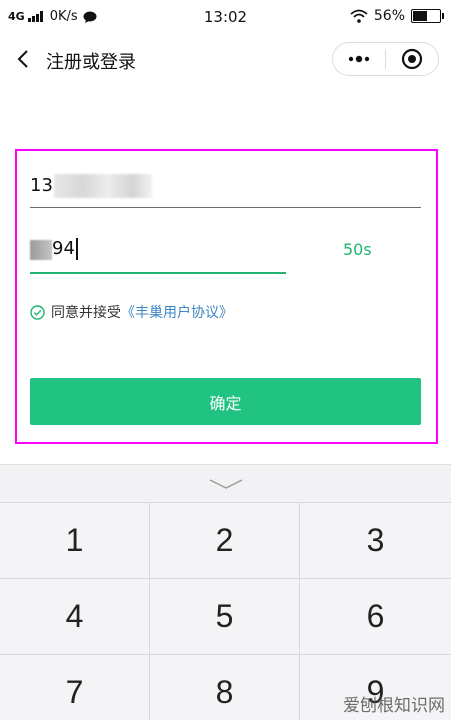 This screenshot has height=720, width=451. I want to click on back-button, so click(23, 59).